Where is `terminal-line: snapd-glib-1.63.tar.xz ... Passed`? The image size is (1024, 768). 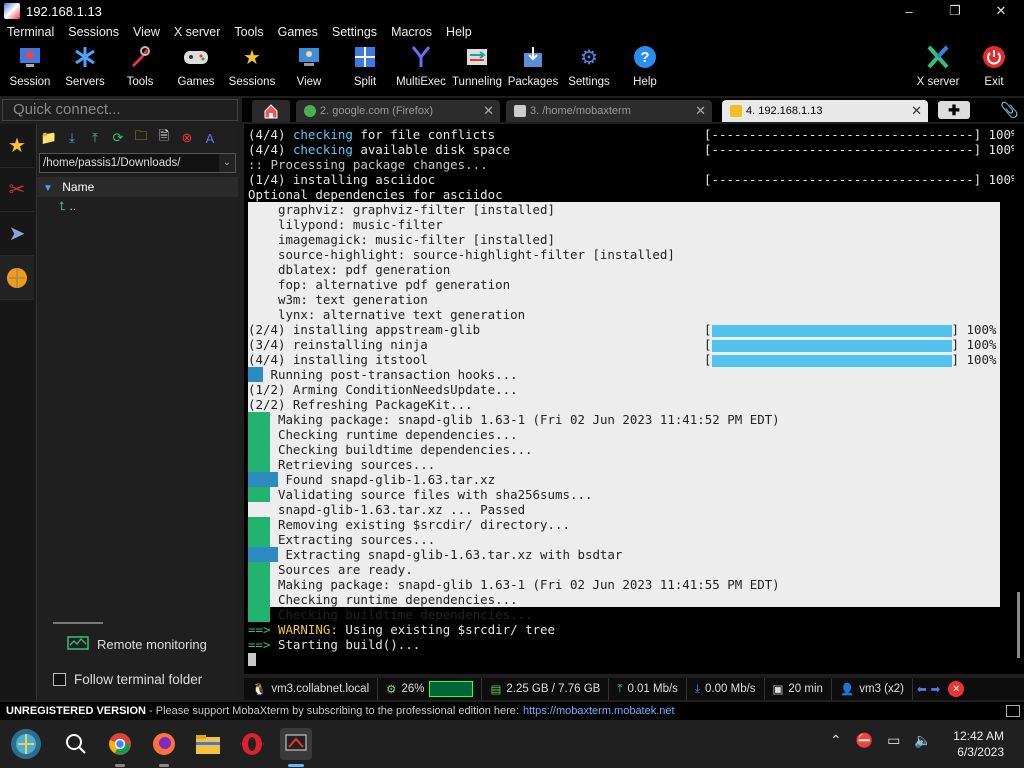 terminal-line: snapd-glib-1.63.tar.xz ... Passed is located at coordinates (387, 509).